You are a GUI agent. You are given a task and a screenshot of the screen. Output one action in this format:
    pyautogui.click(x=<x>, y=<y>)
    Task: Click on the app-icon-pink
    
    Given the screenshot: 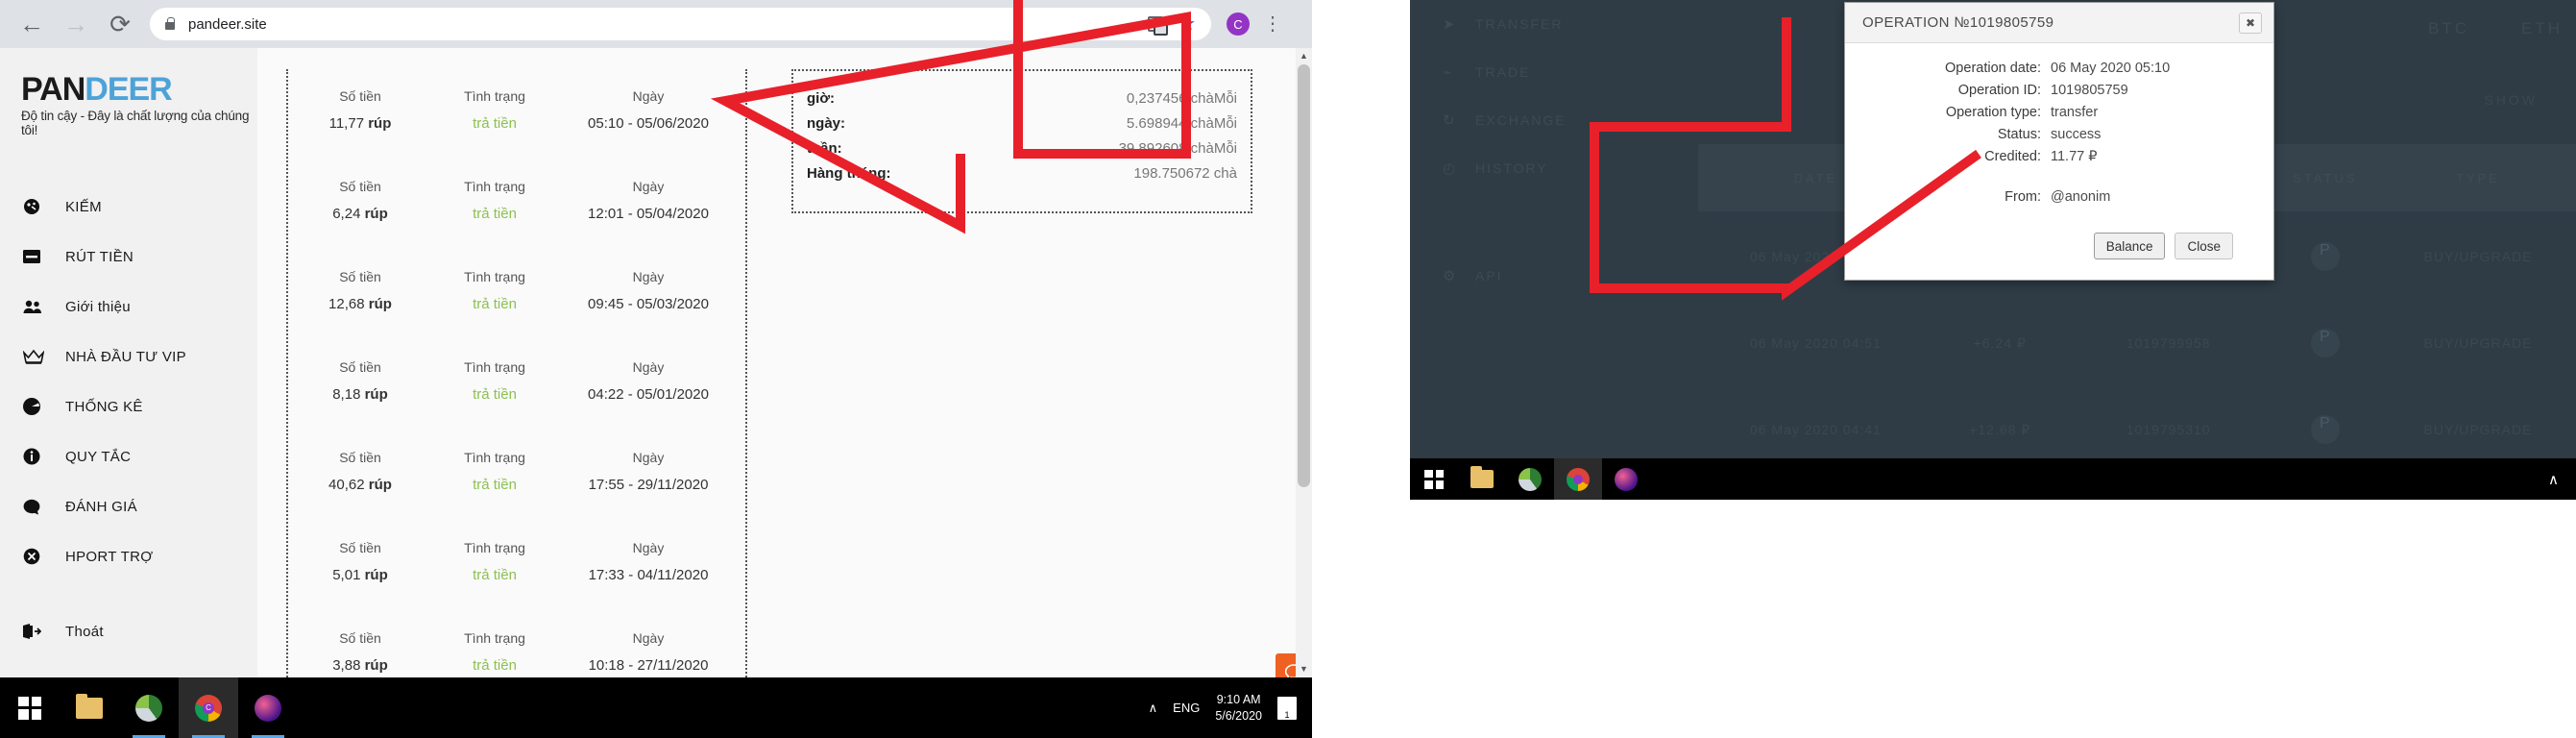 What is the action you would take?
    pyautogui.click(x=268, y=708)
    